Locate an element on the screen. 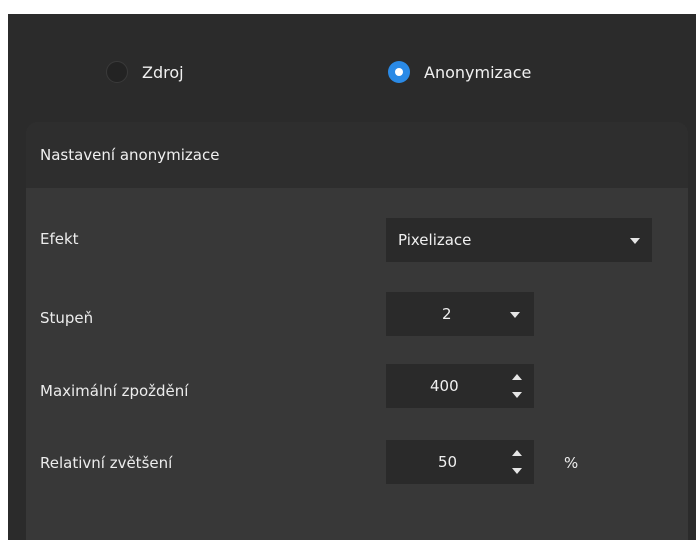 The width and height of the screenshot is (696, 540). relative-zoom-spinbox: 50 is located at coordinates (460, 462).